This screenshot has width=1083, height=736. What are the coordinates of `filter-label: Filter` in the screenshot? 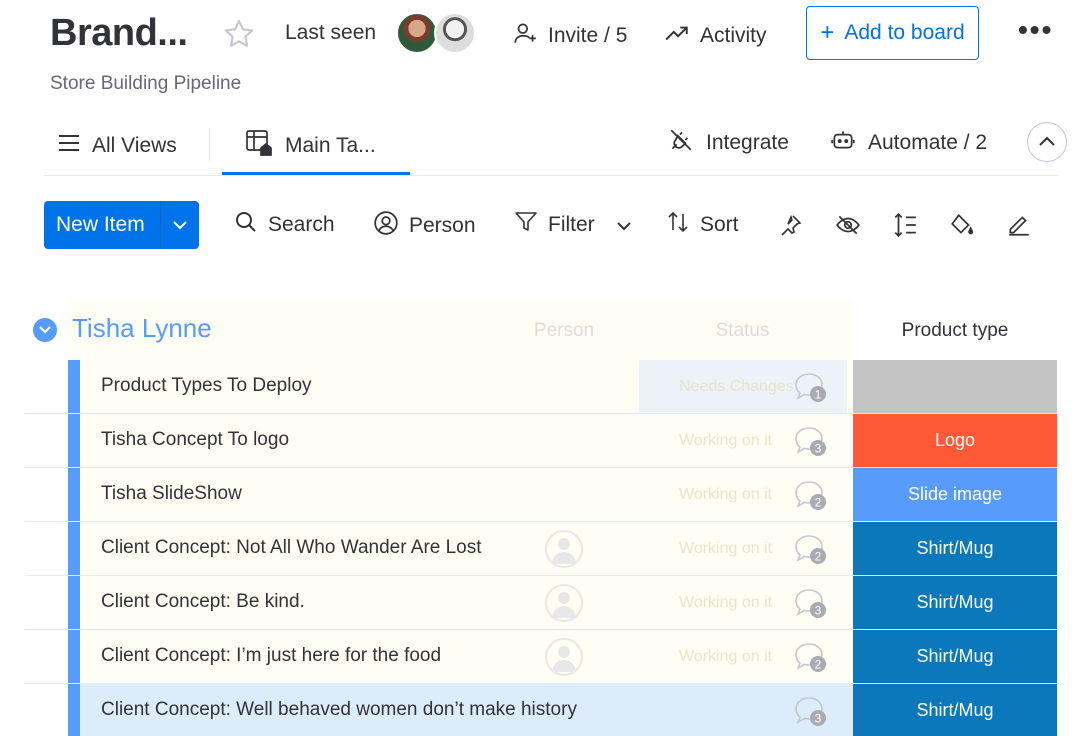 It's located at (571, 224).